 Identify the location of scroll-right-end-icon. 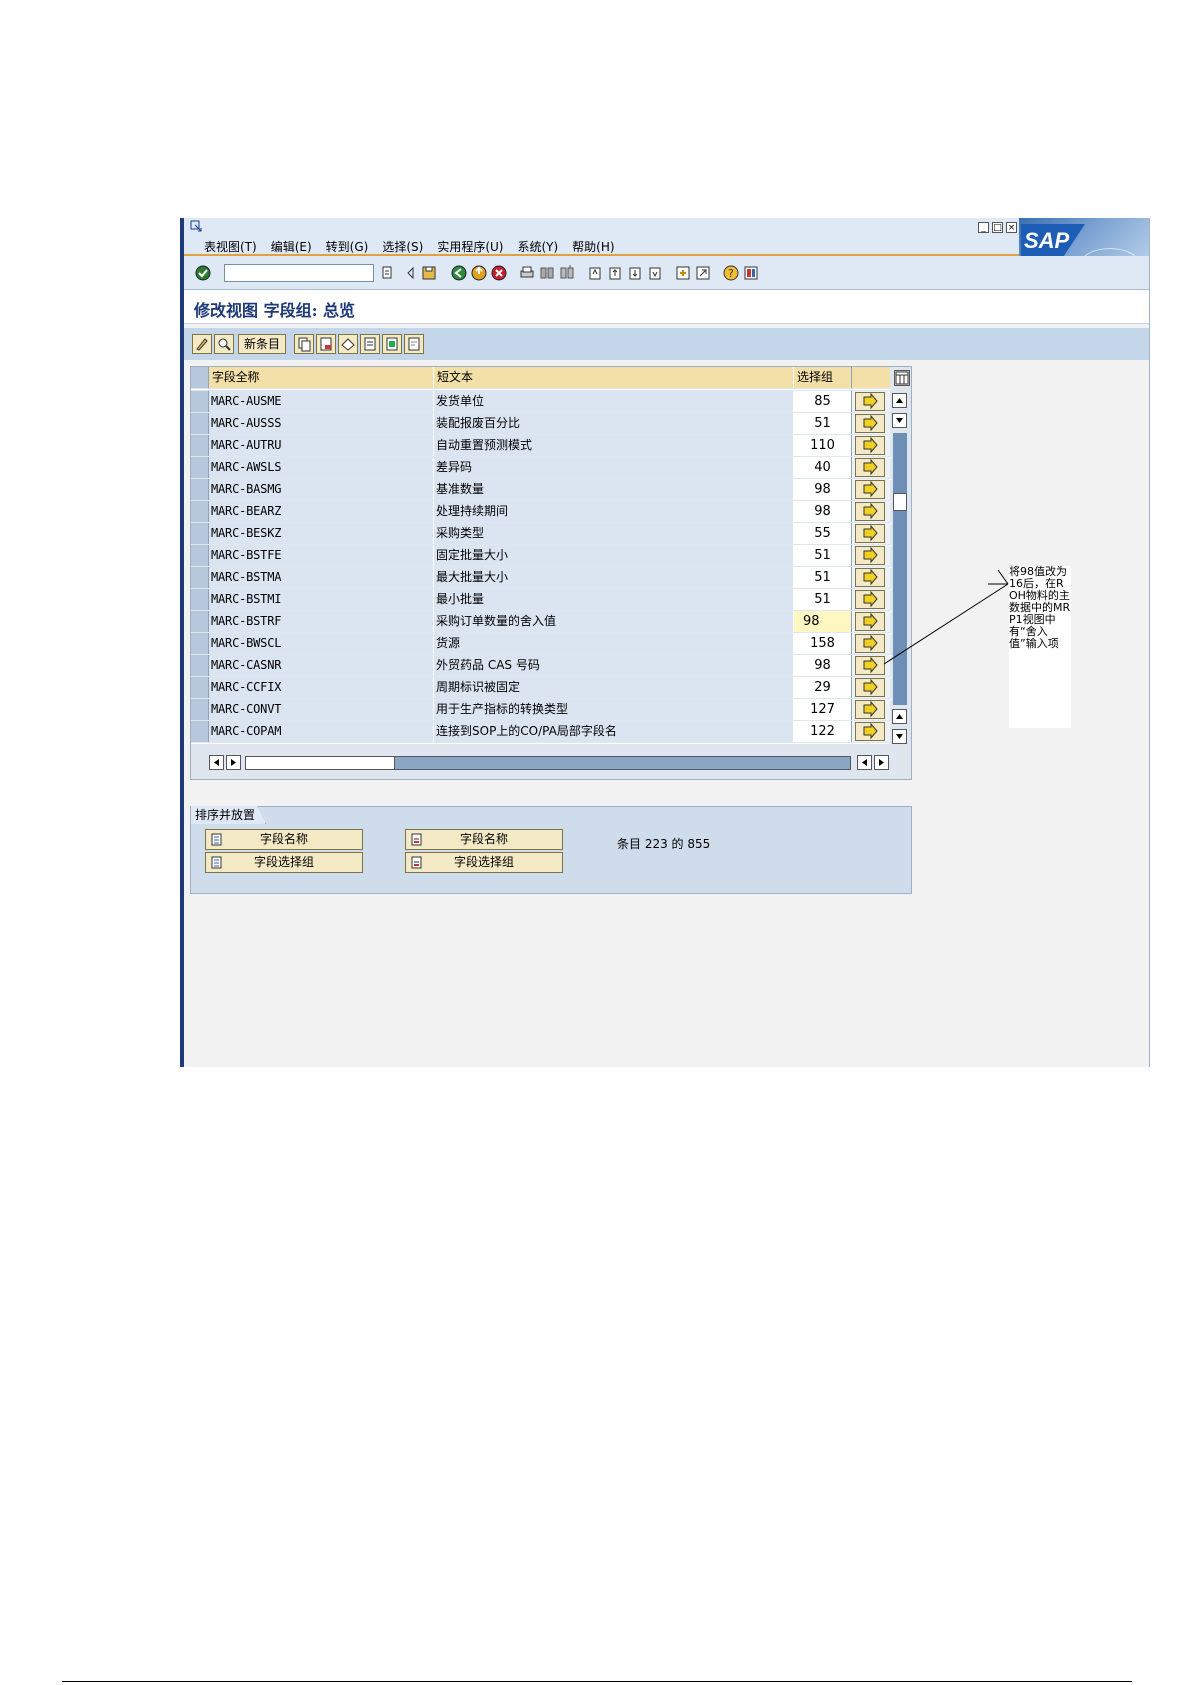
(881, 762).